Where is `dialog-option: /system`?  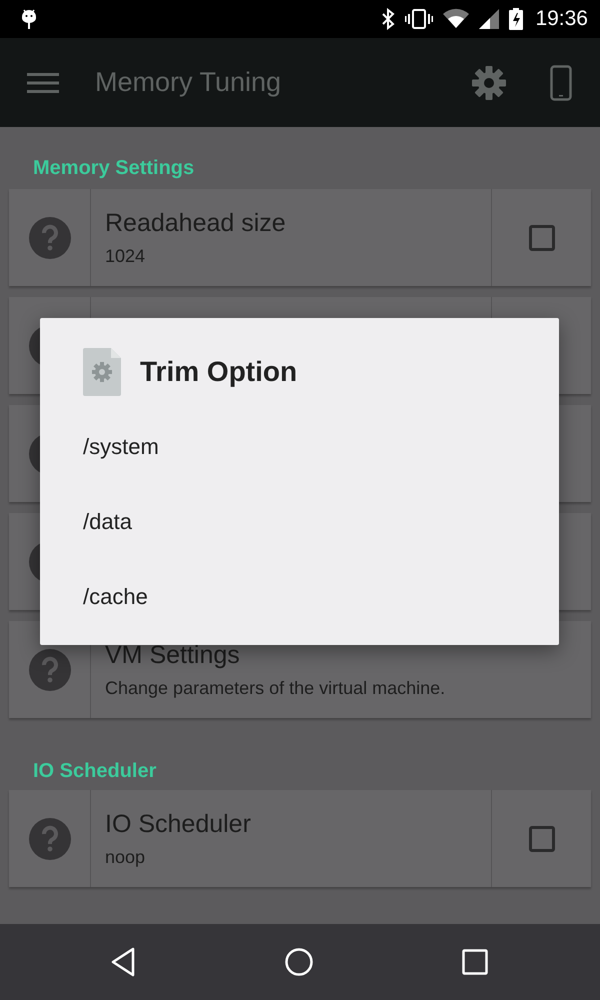
dialog-option: /system is located at coordinates (298, 446).